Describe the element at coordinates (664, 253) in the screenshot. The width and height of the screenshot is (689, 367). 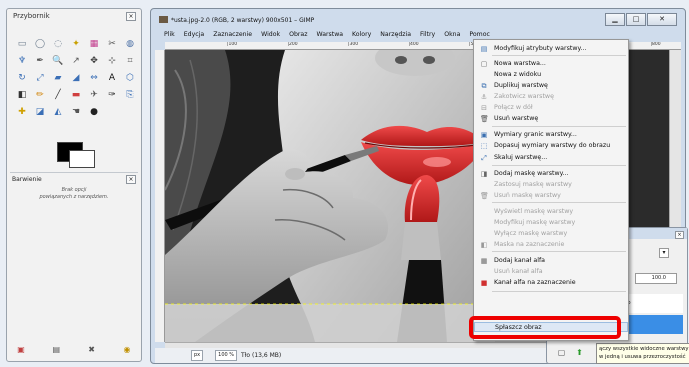
I see `mode-dropdown-icon: ▾` at that location.